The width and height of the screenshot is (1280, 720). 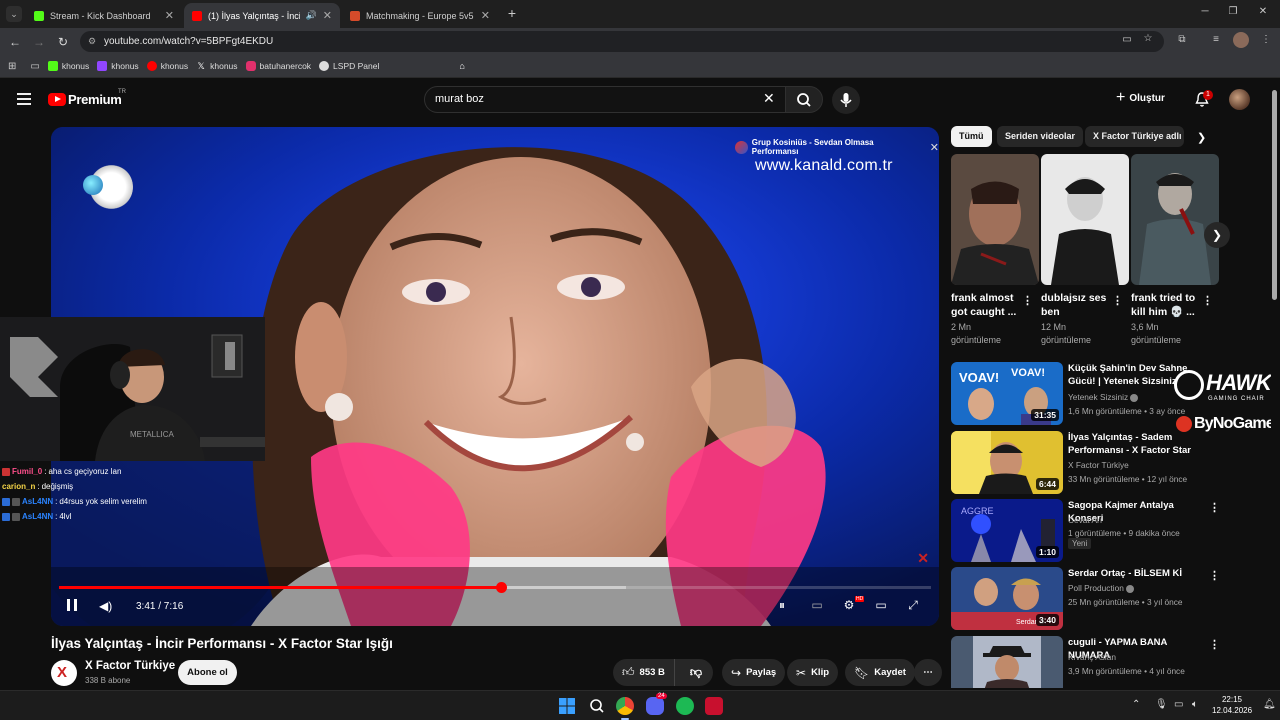 I want to click on time-display: 3:41 / 7:16, so click(x=160, y=606).